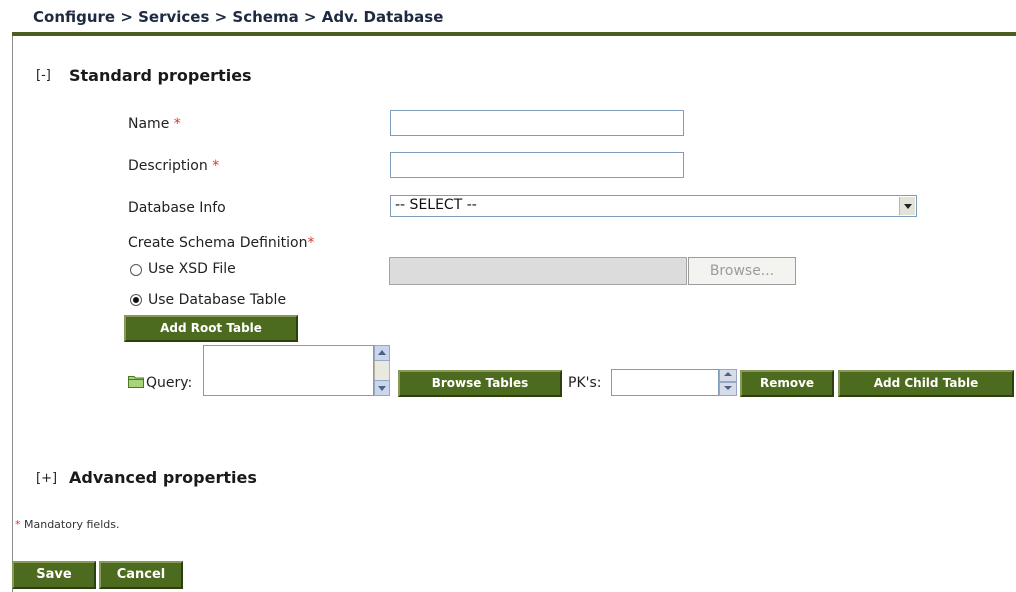 The image size is (1016, 592). What do you see at coordinates (926, 383) in the screenshot?
I see `add-child-table-button: Add Child Table` at bounding box center [926, 383].